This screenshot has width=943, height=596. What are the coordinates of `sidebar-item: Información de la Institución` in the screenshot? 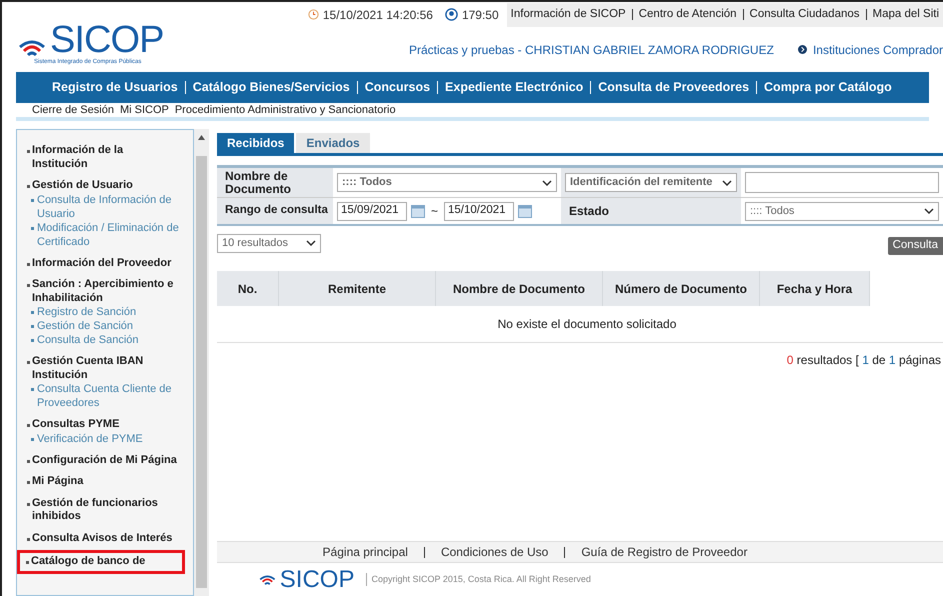 It's located at (101, 157).